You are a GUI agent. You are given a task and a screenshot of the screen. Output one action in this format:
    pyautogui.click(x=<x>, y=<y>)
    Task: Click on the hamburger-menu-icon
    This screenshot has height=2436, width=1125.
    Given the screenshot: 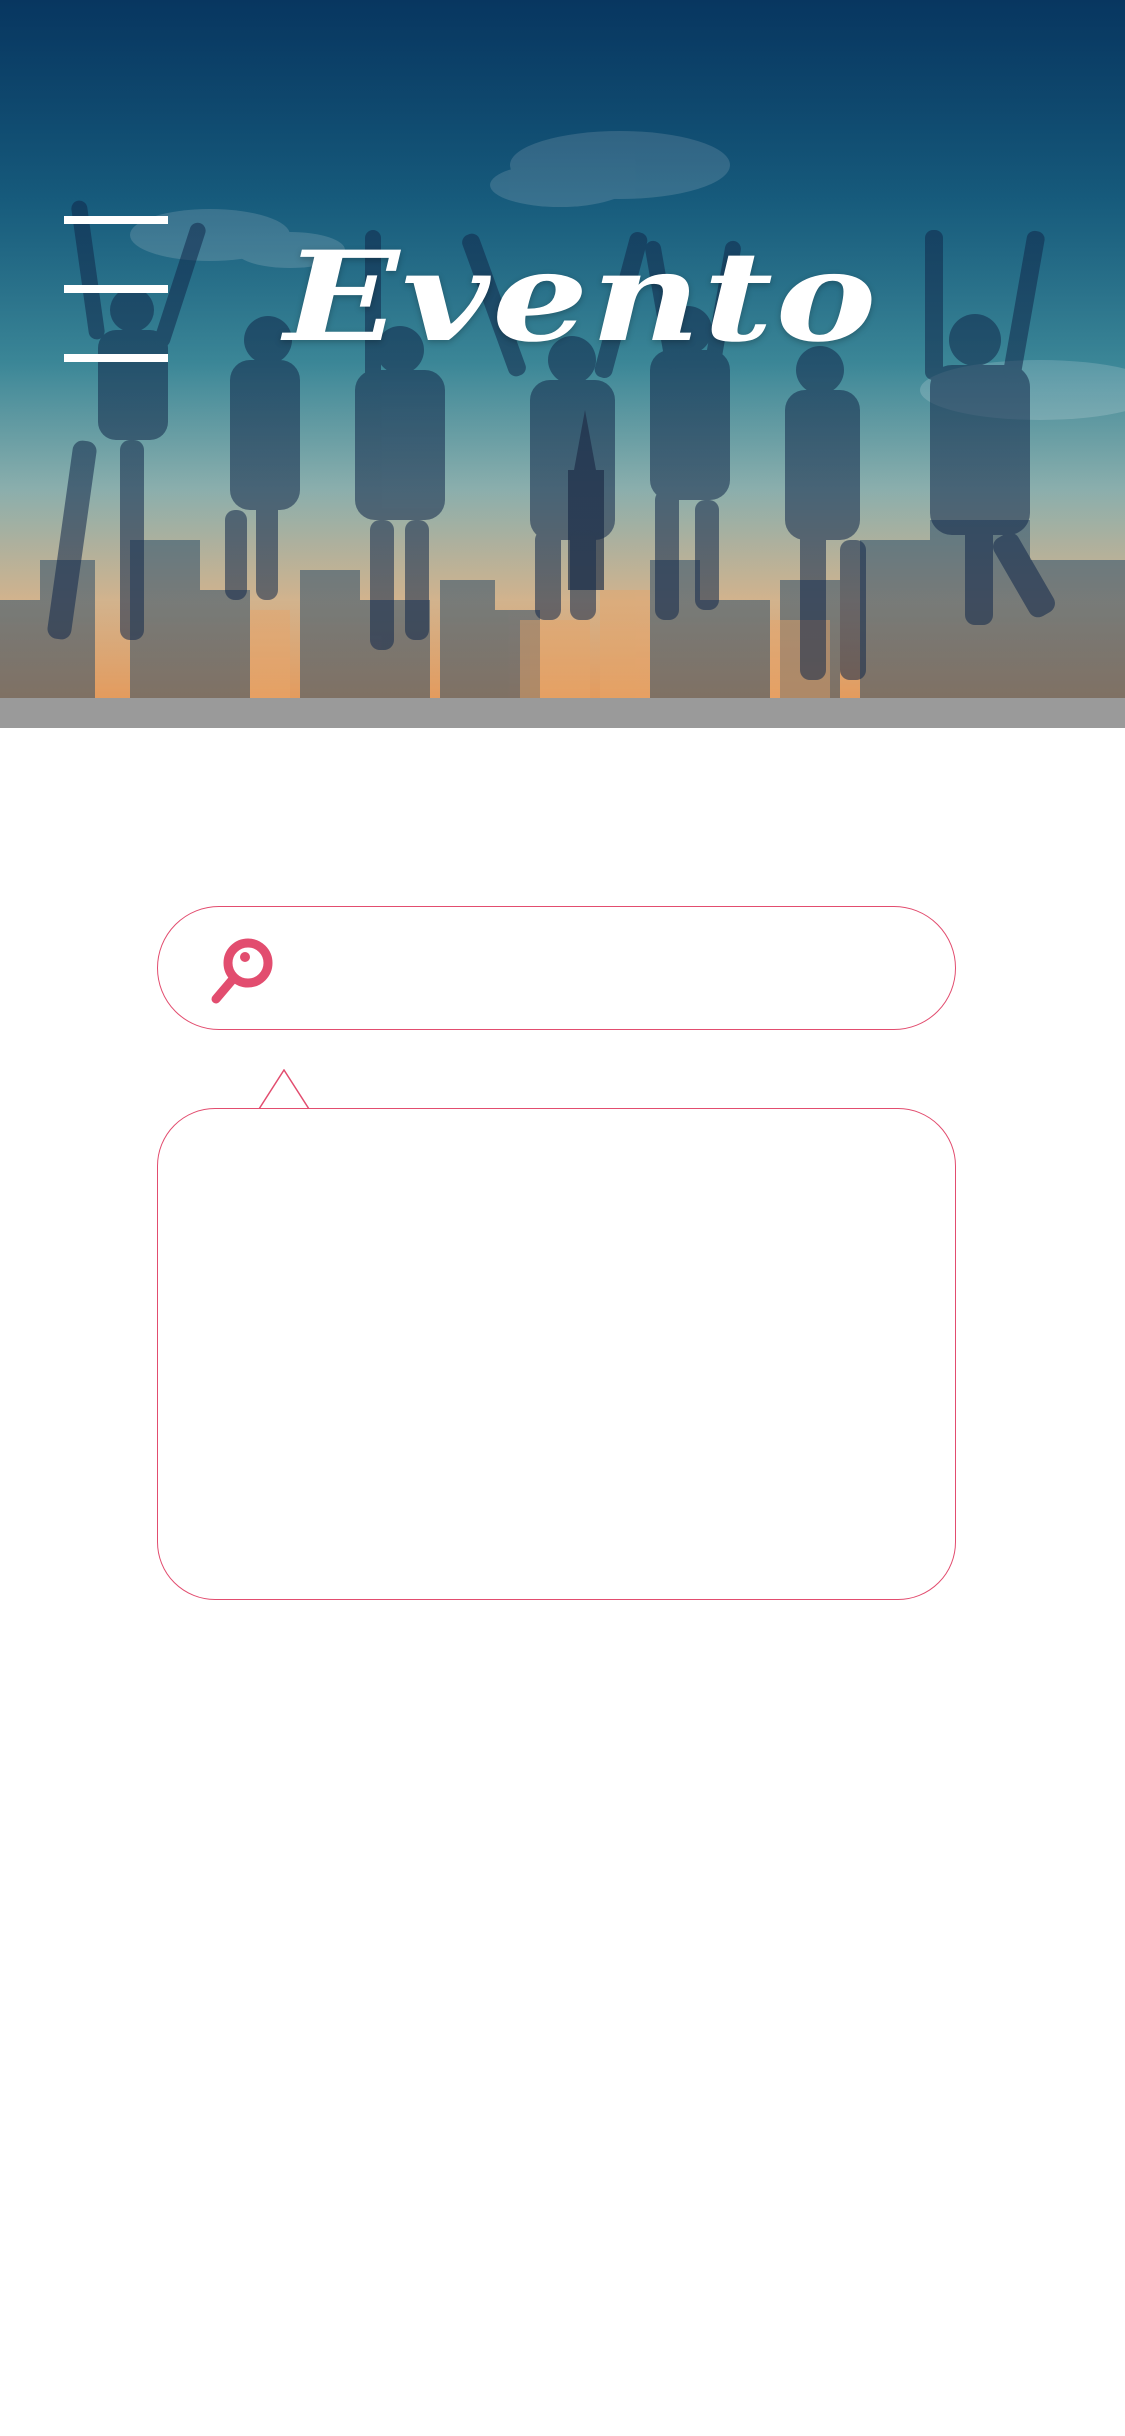 What is the action you would take?
    pyautogui.click(x=116, y=290)
    